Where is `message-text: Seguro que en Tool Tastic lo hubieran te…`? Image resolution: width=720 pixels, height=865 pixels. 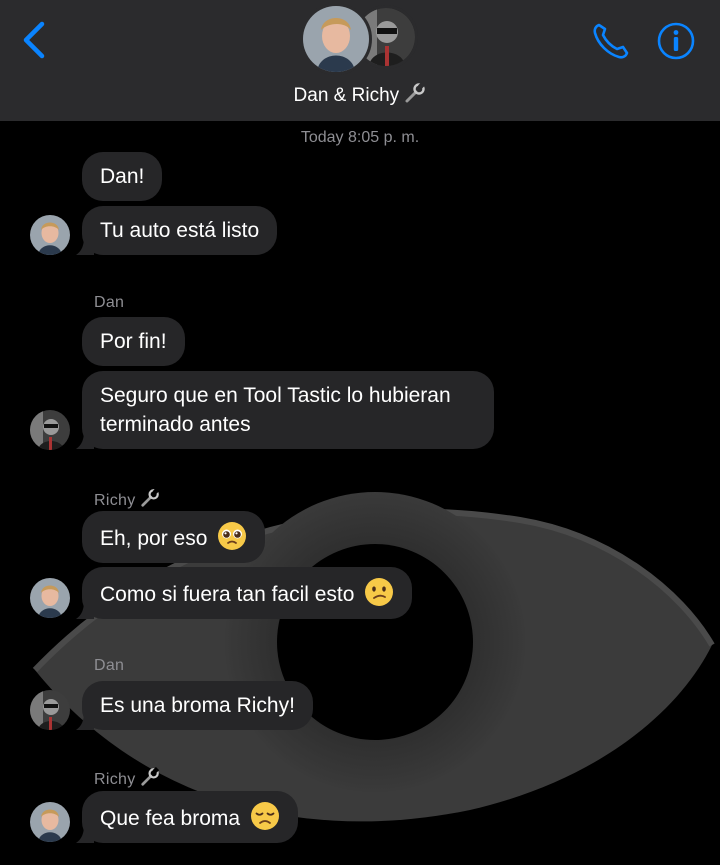
message-text: Seguro que en Tool Tastic lo hubieran te… is located at coordinates (275, 410).